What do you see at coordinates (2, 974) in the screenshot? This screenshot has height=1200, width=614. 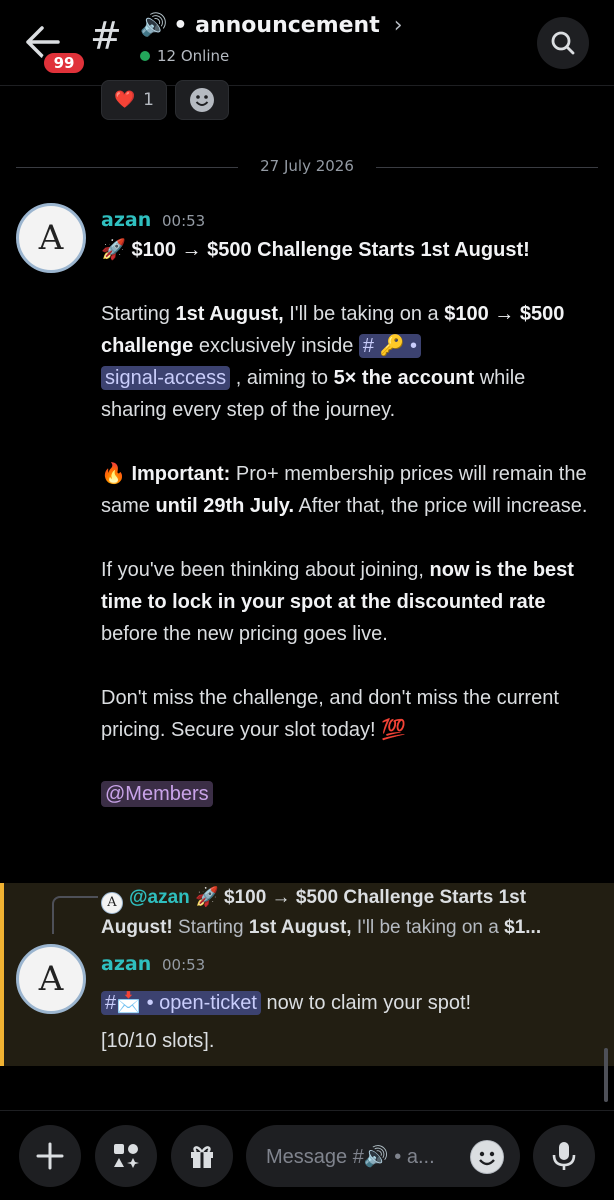 I see `highlight-bar` at bounding box center [2, 974].